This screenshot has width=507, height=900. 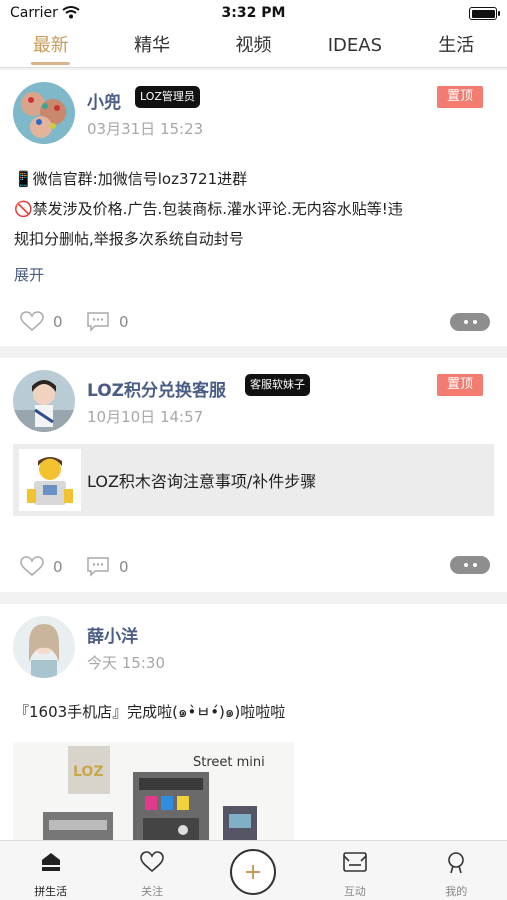 I want to click on tab-life: 生活, so click(x=456, y=47).